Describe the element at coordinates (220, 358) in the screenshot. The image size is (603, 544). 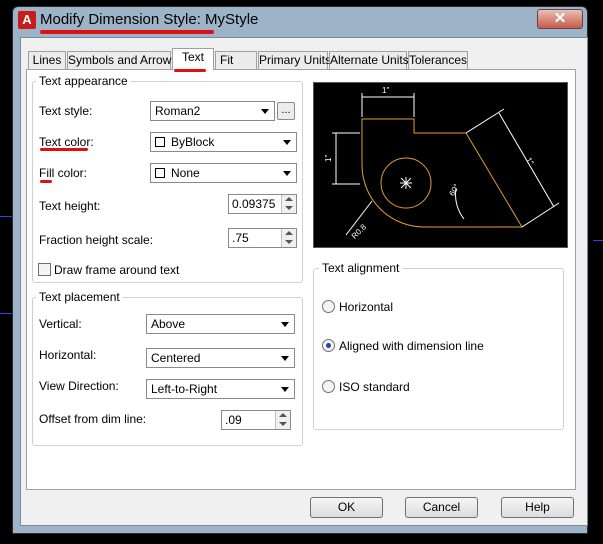
I see `horizontal-select: Centered` at that location.